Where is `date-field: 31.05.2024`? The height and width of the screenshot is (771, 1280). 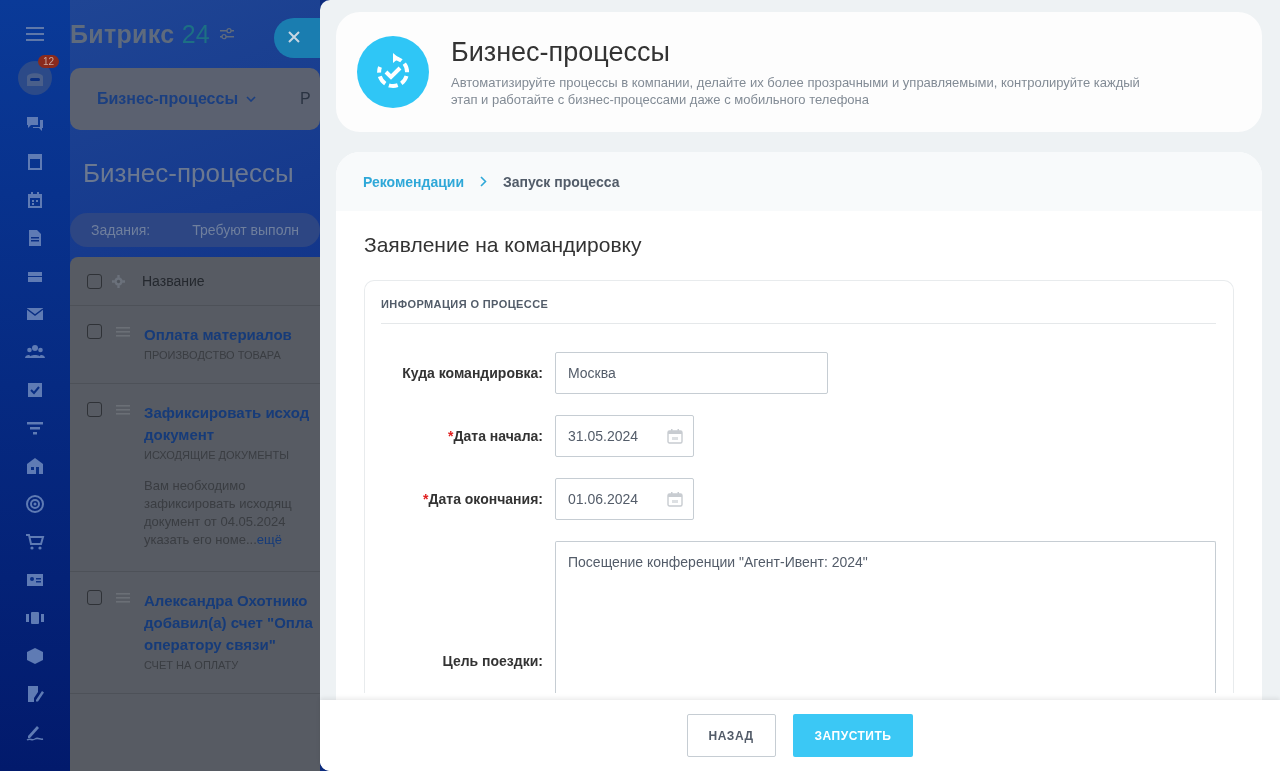 date-field: 31.05.2024 is located at coordinates (624, 436).